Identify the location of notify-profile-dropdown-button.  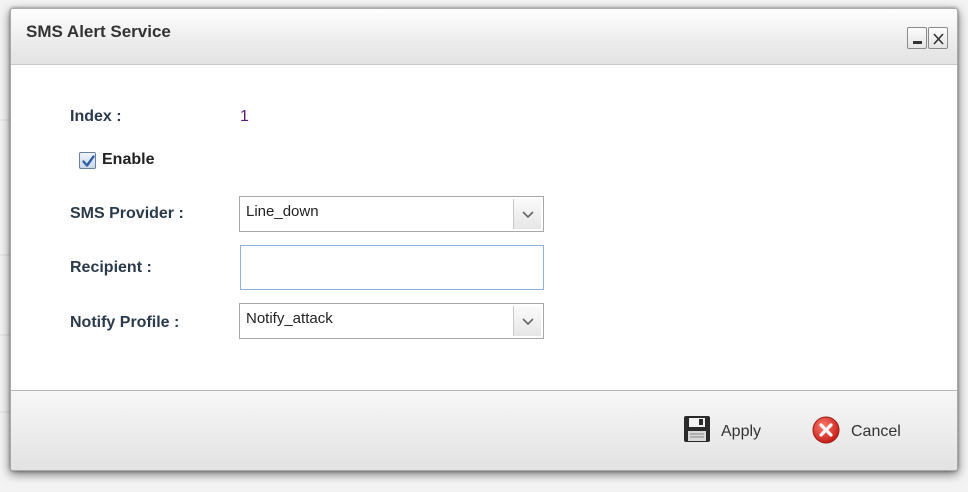
(527, 321).